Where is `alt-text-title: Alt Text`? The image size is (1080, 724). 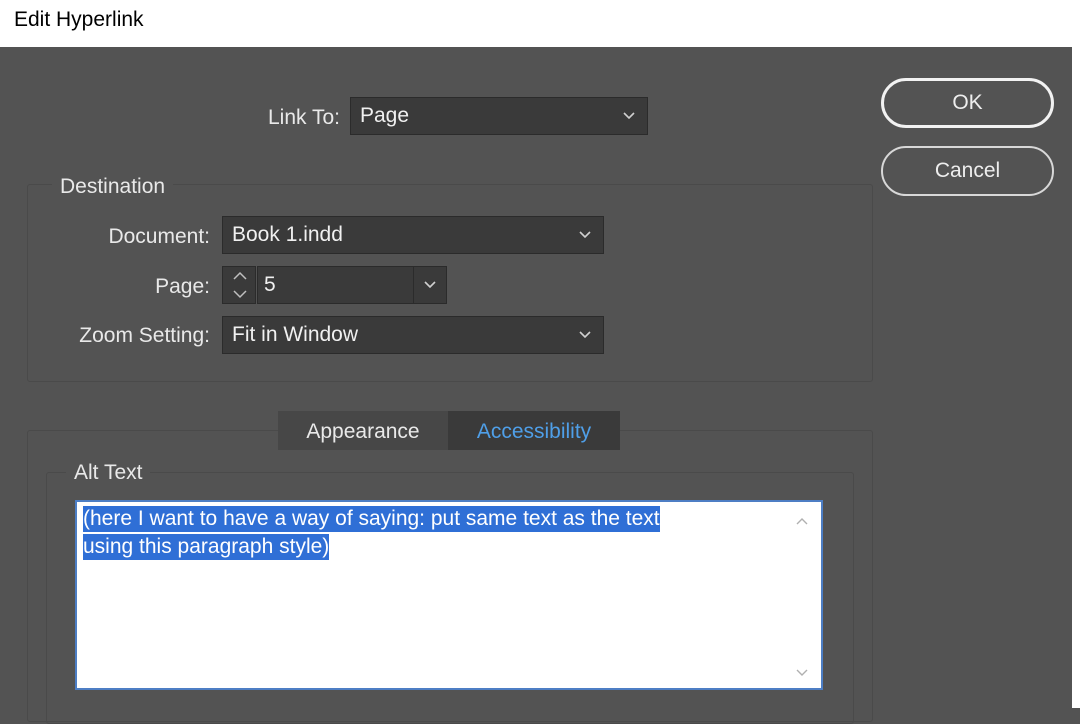 alt-text-title: Alt Text is located at coordinates (108, 473).